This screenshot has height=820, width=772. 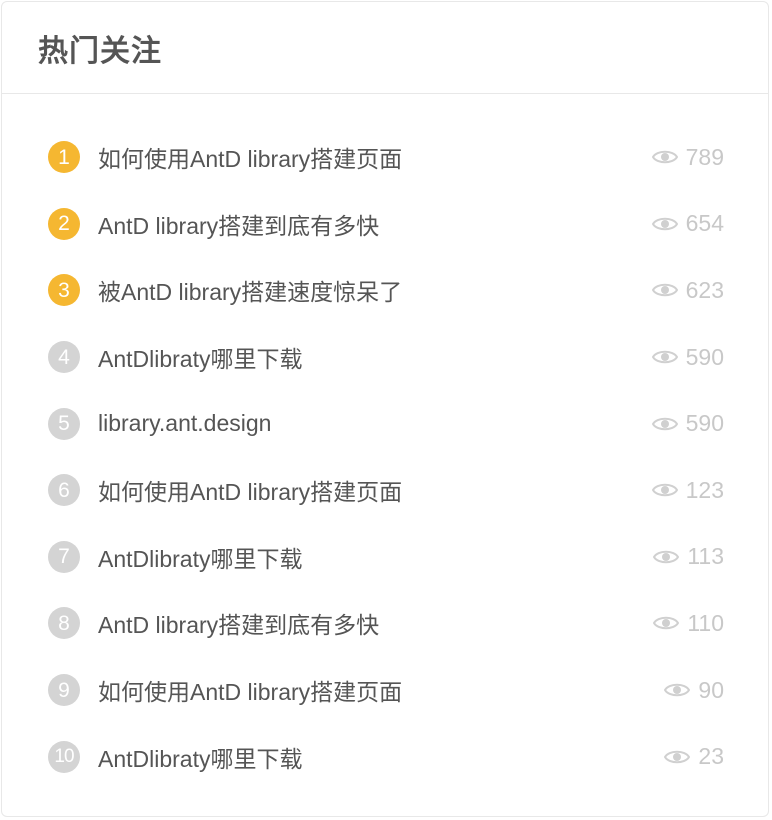 I want to click on view-count: 113, so click(x=688, y=556).